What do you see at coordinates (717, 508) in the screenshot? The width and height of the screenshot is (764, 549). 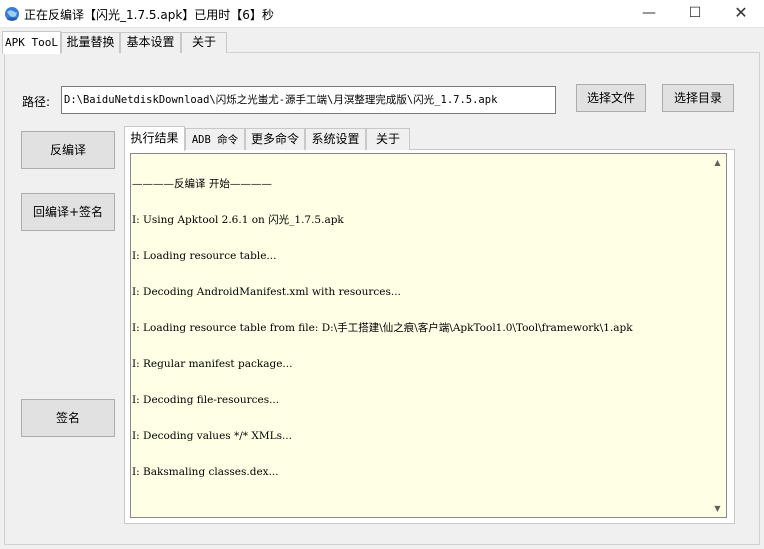 I see `scroll-down-icon: ▼` at bounding box center [717, 508].